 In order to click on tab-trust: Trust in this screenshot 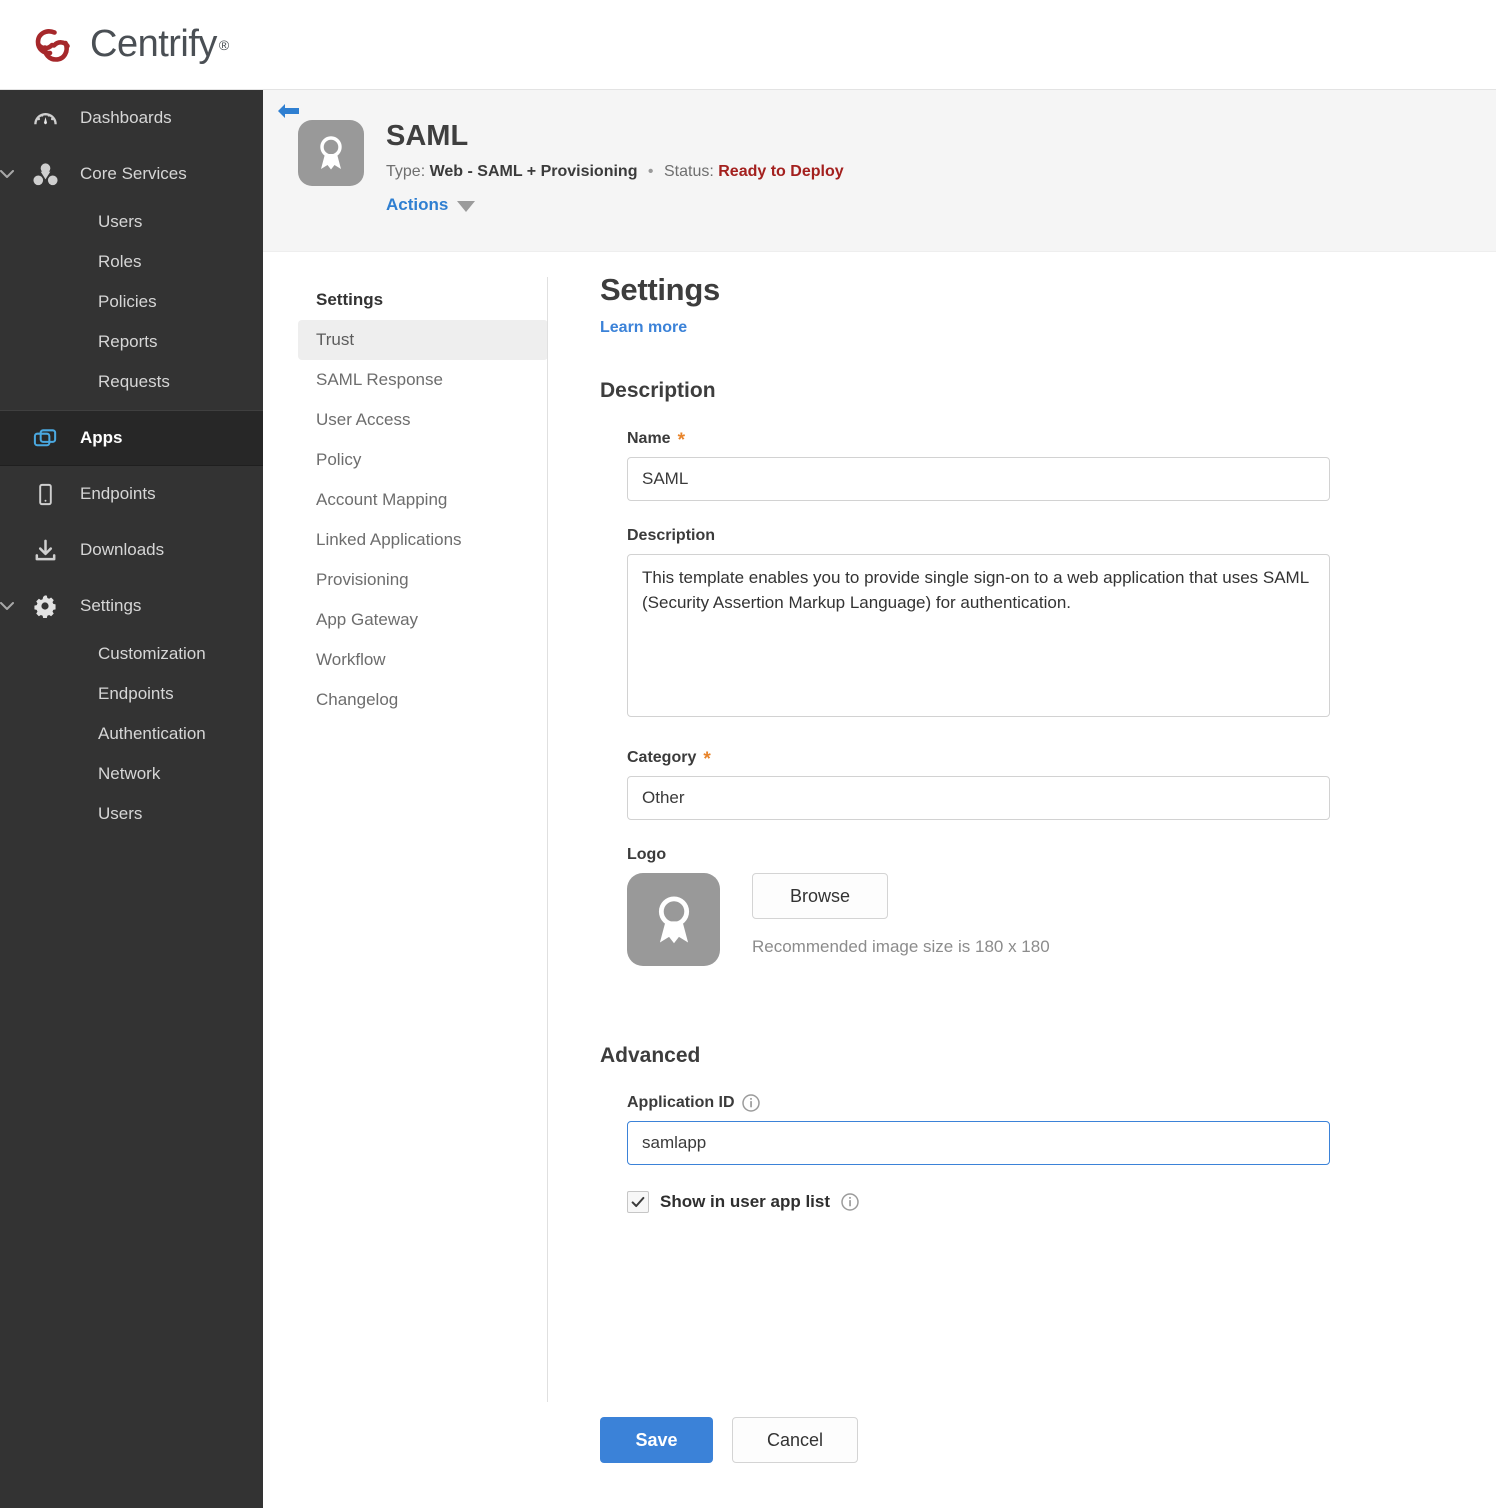, I will do `click(423, 340)`.